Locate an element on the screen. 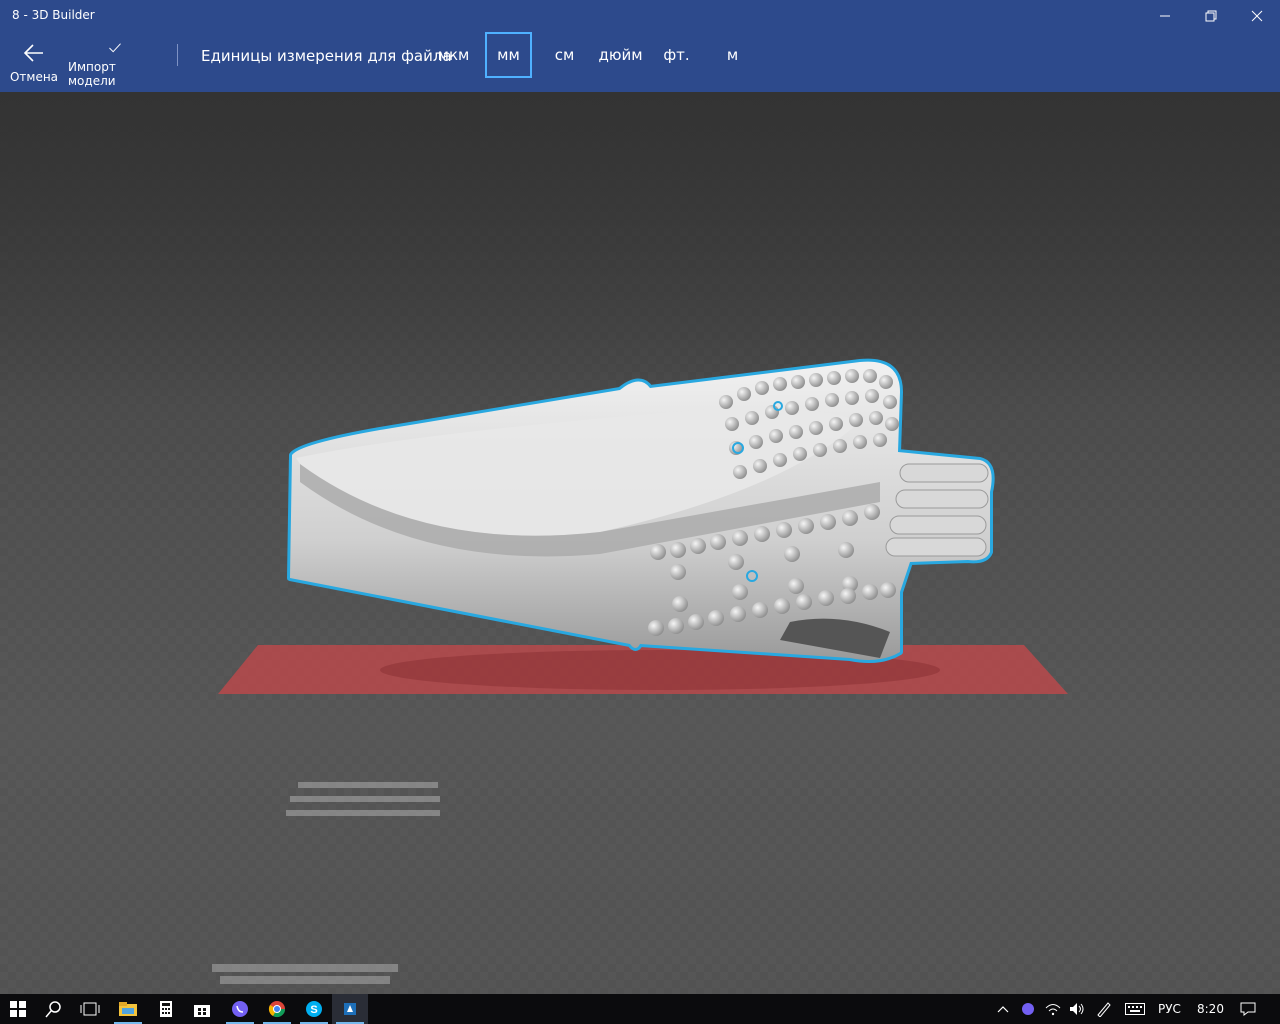 Image resolution: width=1280 pixels, height=1024 pixels. file-explorer-icon is located at coordinates (128, 1009).